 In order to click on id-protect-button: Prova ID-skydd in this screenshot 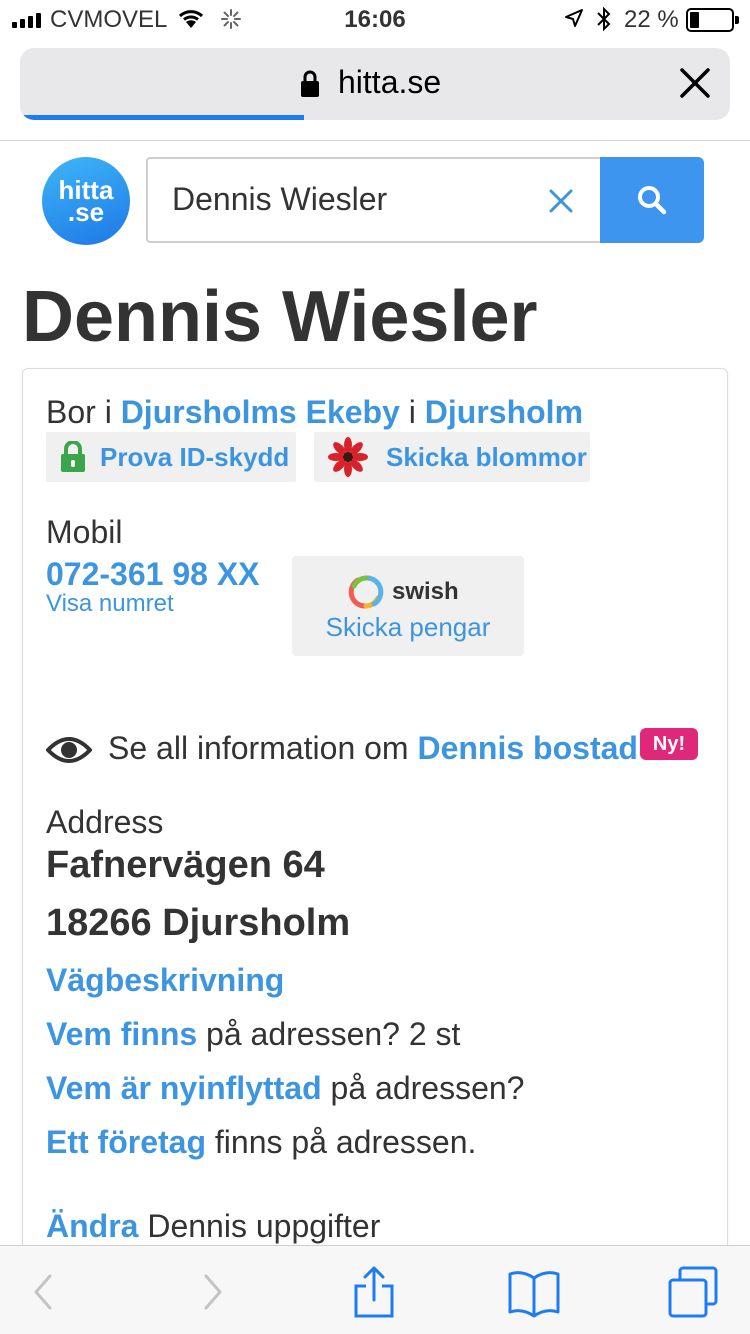, I will do `click(171, 457)`.